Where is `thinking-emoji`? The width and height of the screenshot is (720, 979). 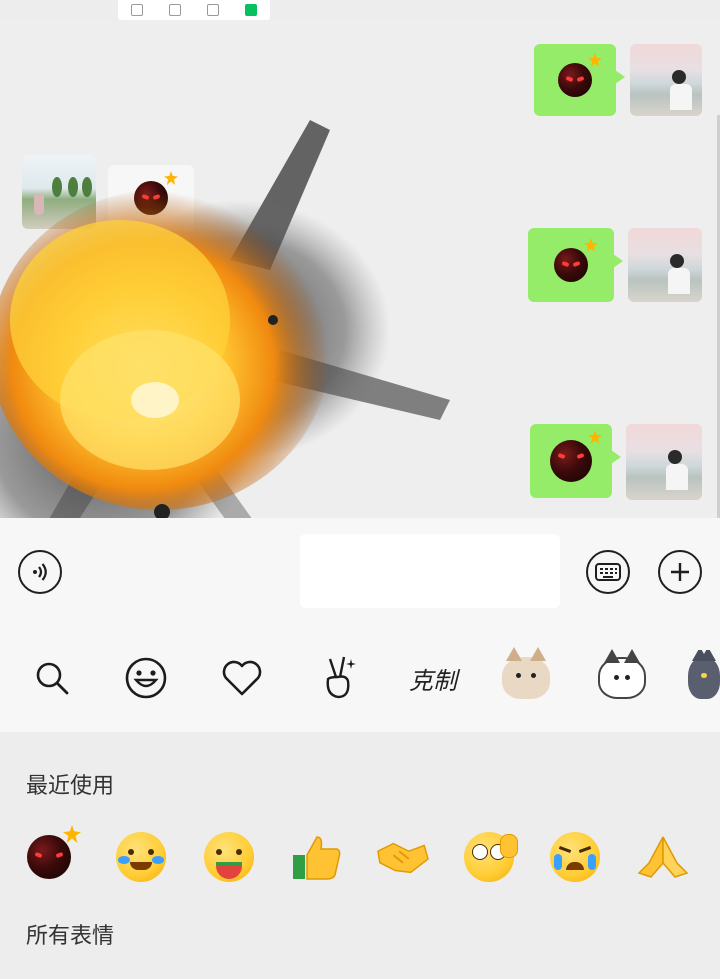 thinking-emoji is located at coordinates (490, 857).